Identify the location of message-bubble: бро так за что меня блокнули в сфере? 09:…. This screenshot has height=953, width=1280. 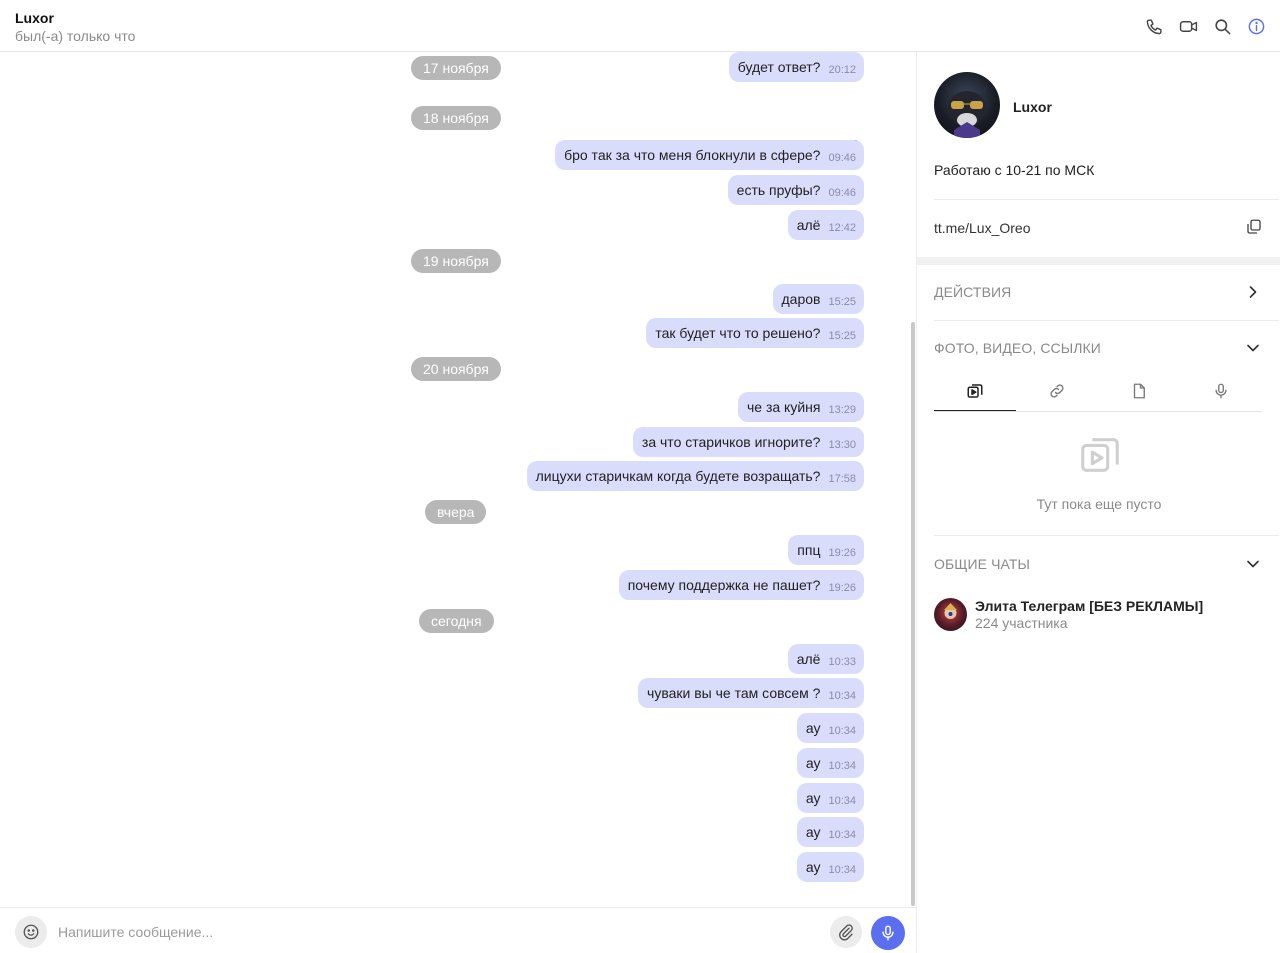
(709, 155).